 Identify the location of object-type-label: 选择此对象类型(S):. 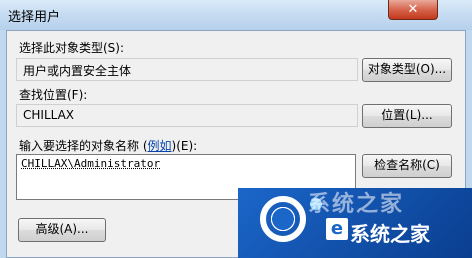
(72, 48).